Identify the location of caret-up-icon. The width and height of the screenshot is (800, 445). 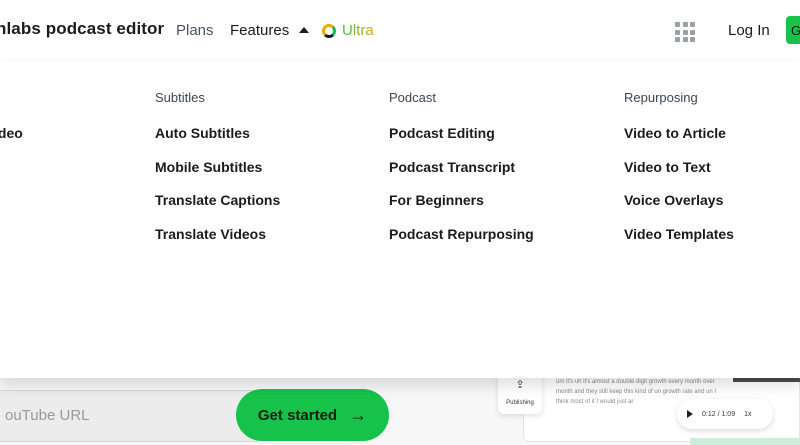
(304, 29).